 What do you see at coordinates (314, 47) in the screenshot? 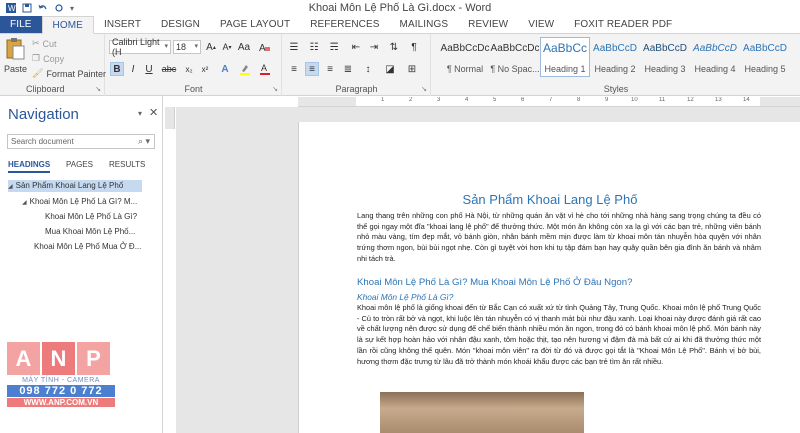
I see `numbering-icon: ☷` at bounding box center [314, 47].